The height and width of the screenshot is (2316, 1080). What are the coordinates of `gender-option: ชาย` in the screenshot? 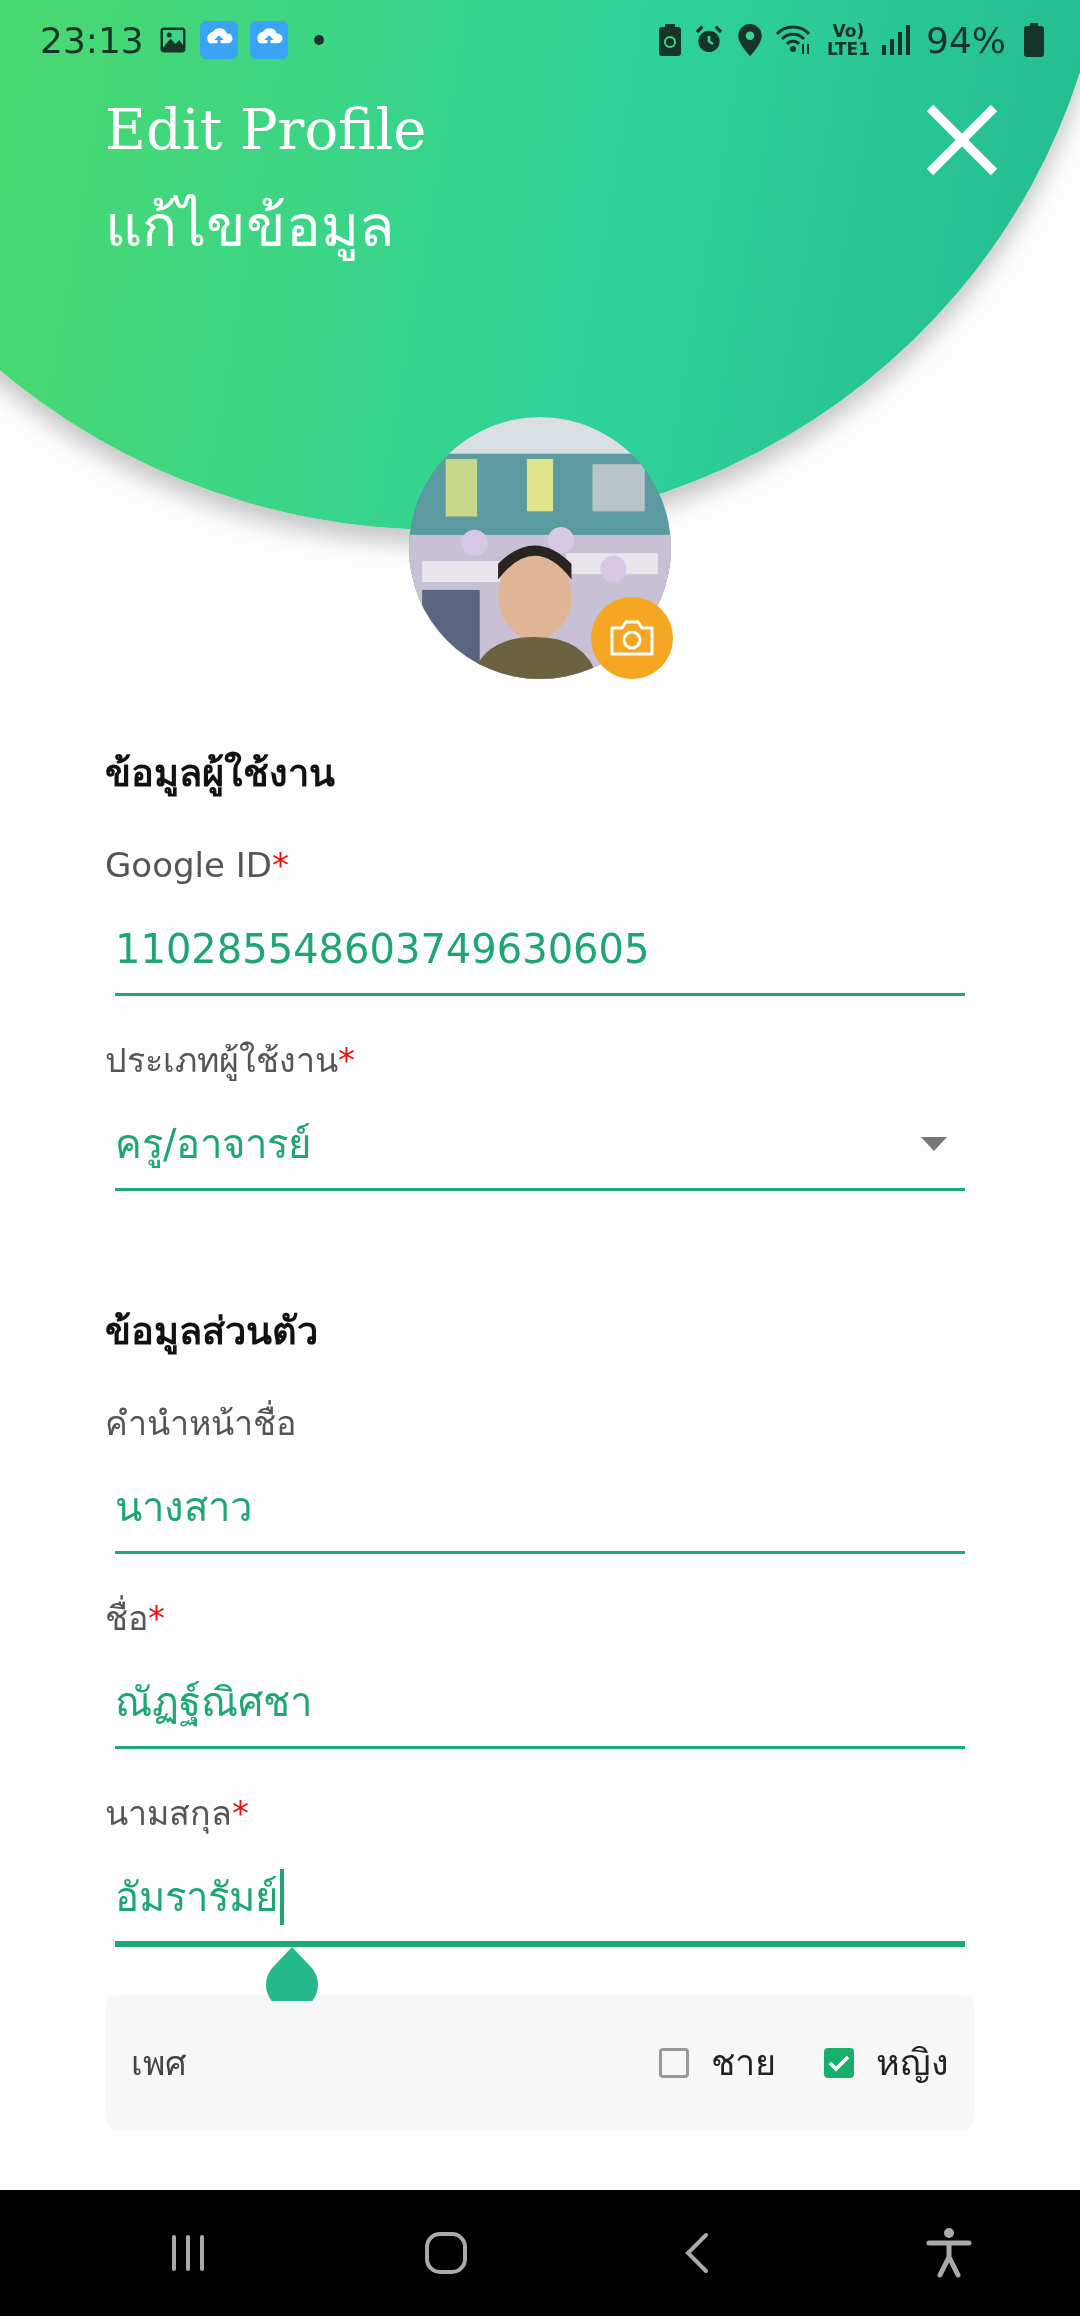 It's located at (717, 2062).